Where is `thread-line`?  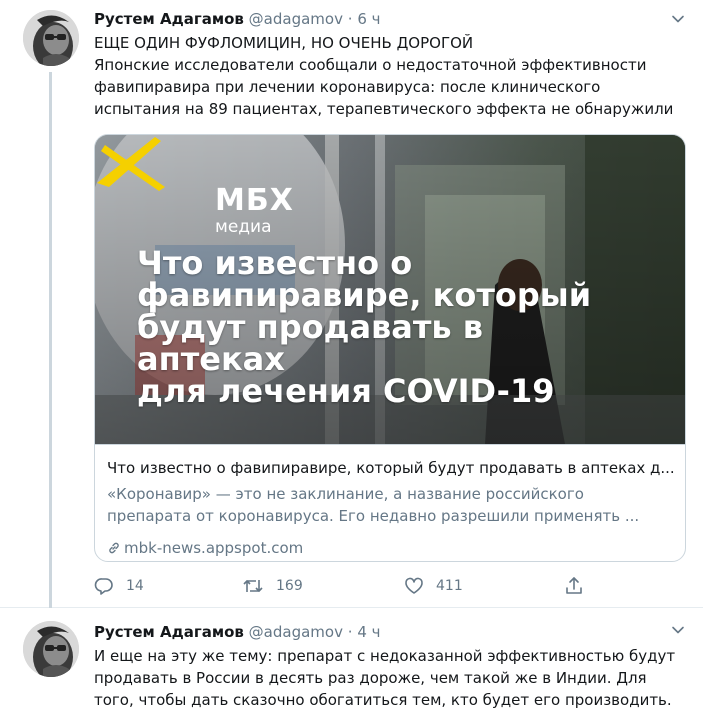
thread-line is located at coordinates (50, 340).